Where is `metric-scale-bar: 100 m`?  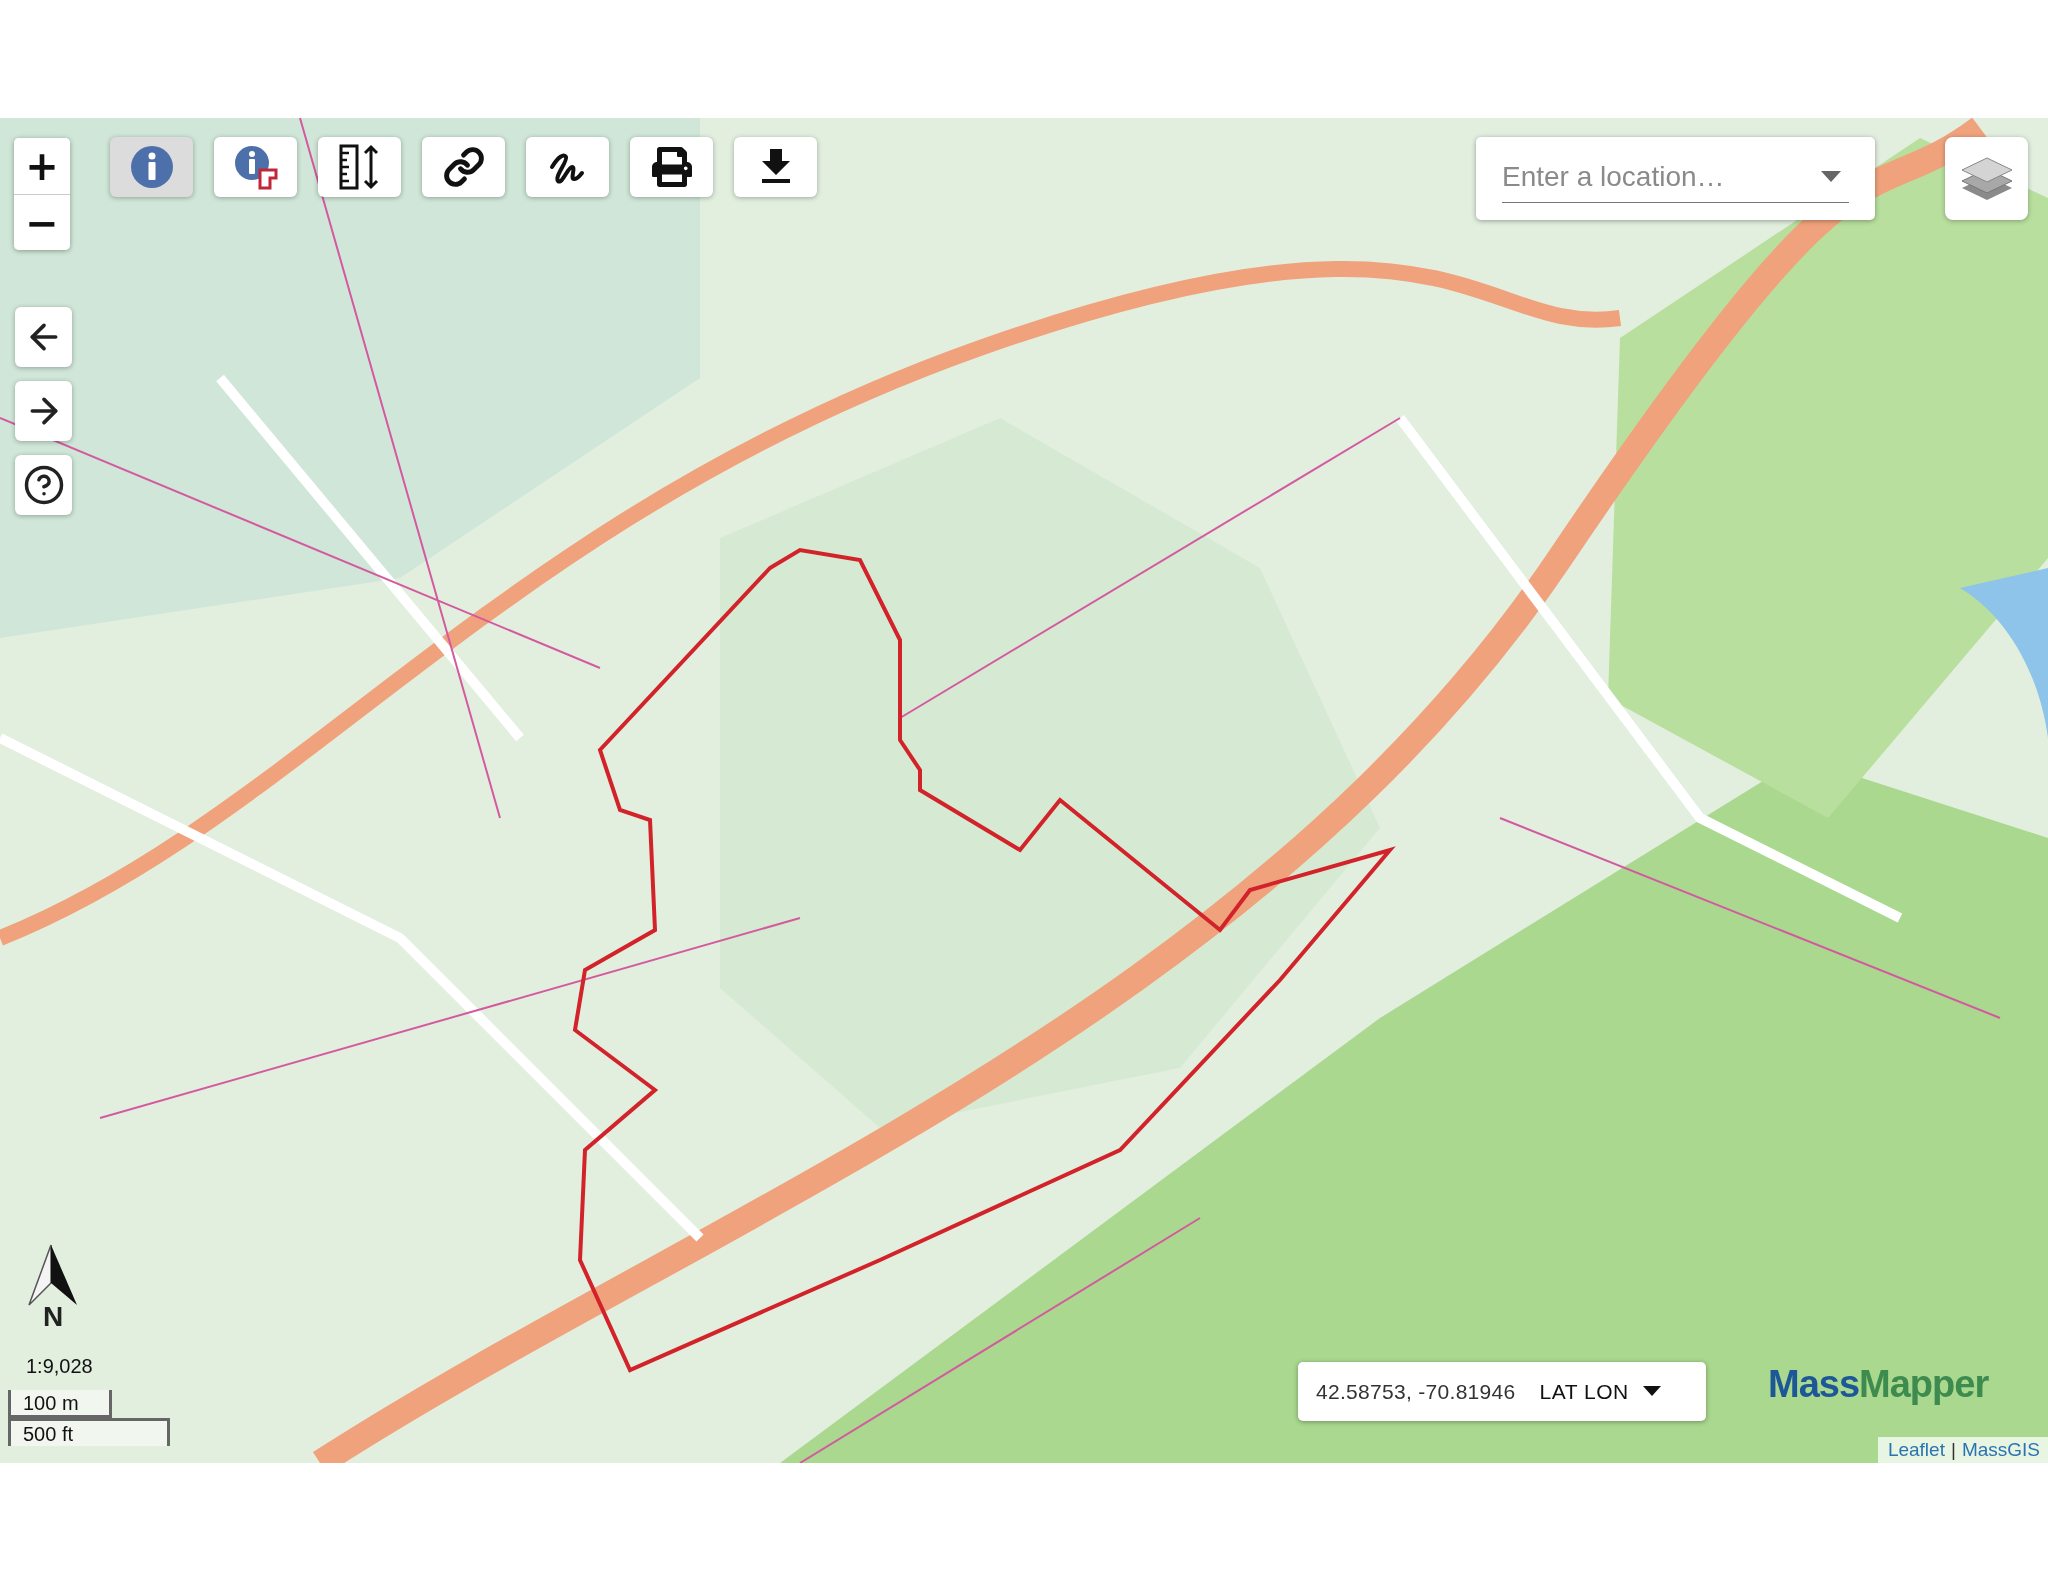
metric-scale-bar: 100 m is located at coordinates (60, 1404).